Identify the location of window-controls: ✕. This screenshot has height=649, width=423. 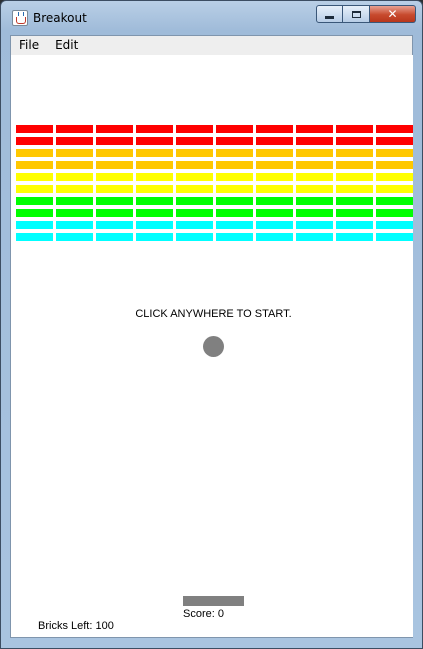
(366, 15).